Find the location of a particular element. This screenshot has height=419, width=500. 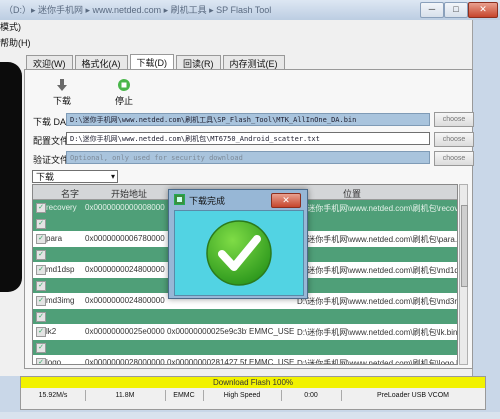

dialog-body is located at coordinates (239, 253).